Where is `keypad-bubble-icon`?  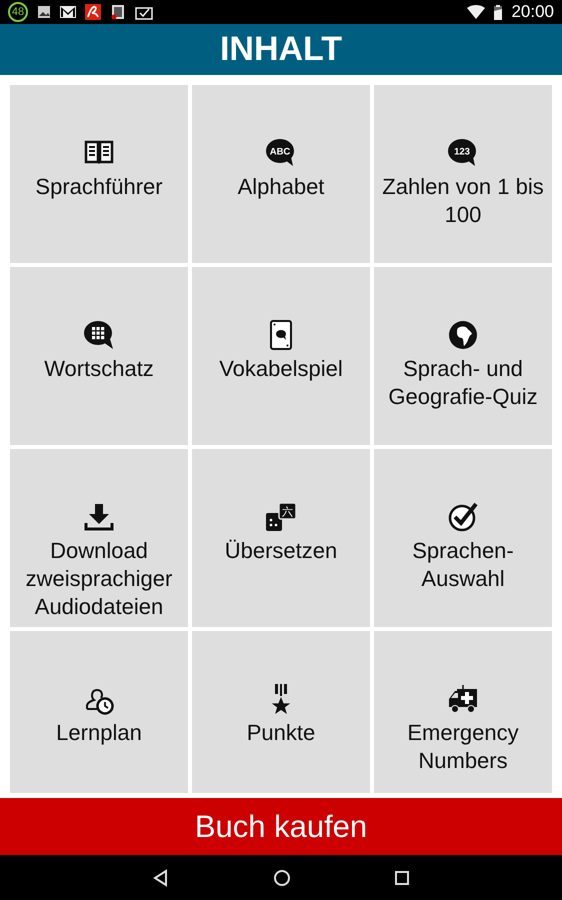
keypad-bubble-icon is located at coordinates (99, 335).